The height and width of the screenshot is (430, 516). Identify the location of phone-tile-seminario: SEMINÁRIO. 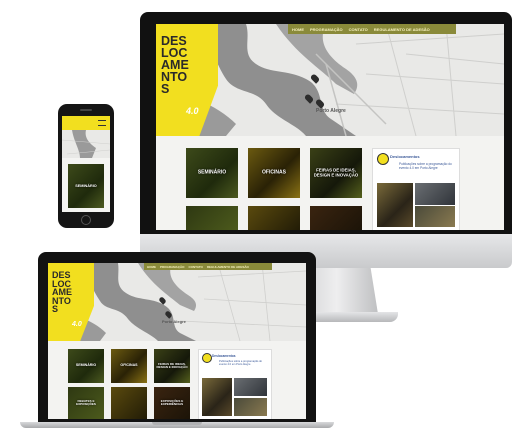
(86, 186).